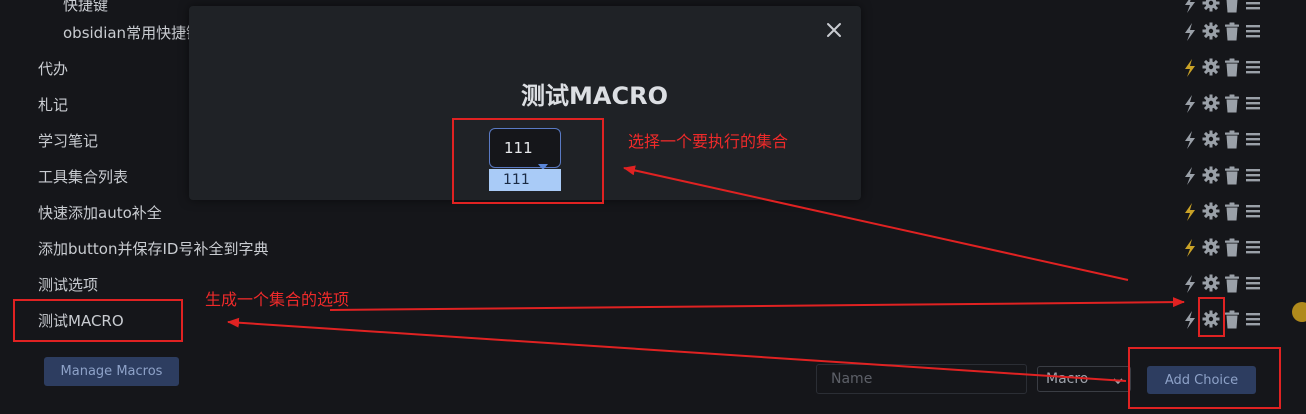  What do you see at coordinates (677, 349) in the screenshot?
I see `arrow-to-choice-row` at bounding box center [677, 349].